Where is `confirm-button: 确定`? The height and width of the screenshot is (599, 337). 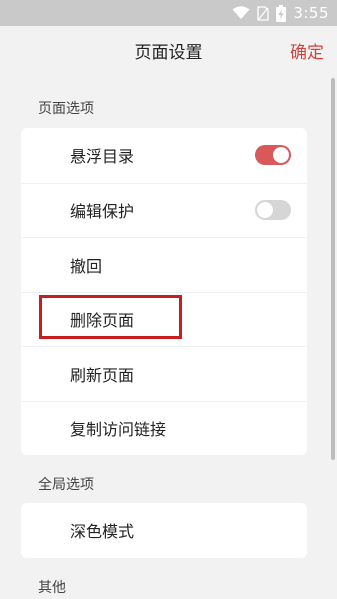 confirm-button: 确定 is located at coordinates (307, 50).